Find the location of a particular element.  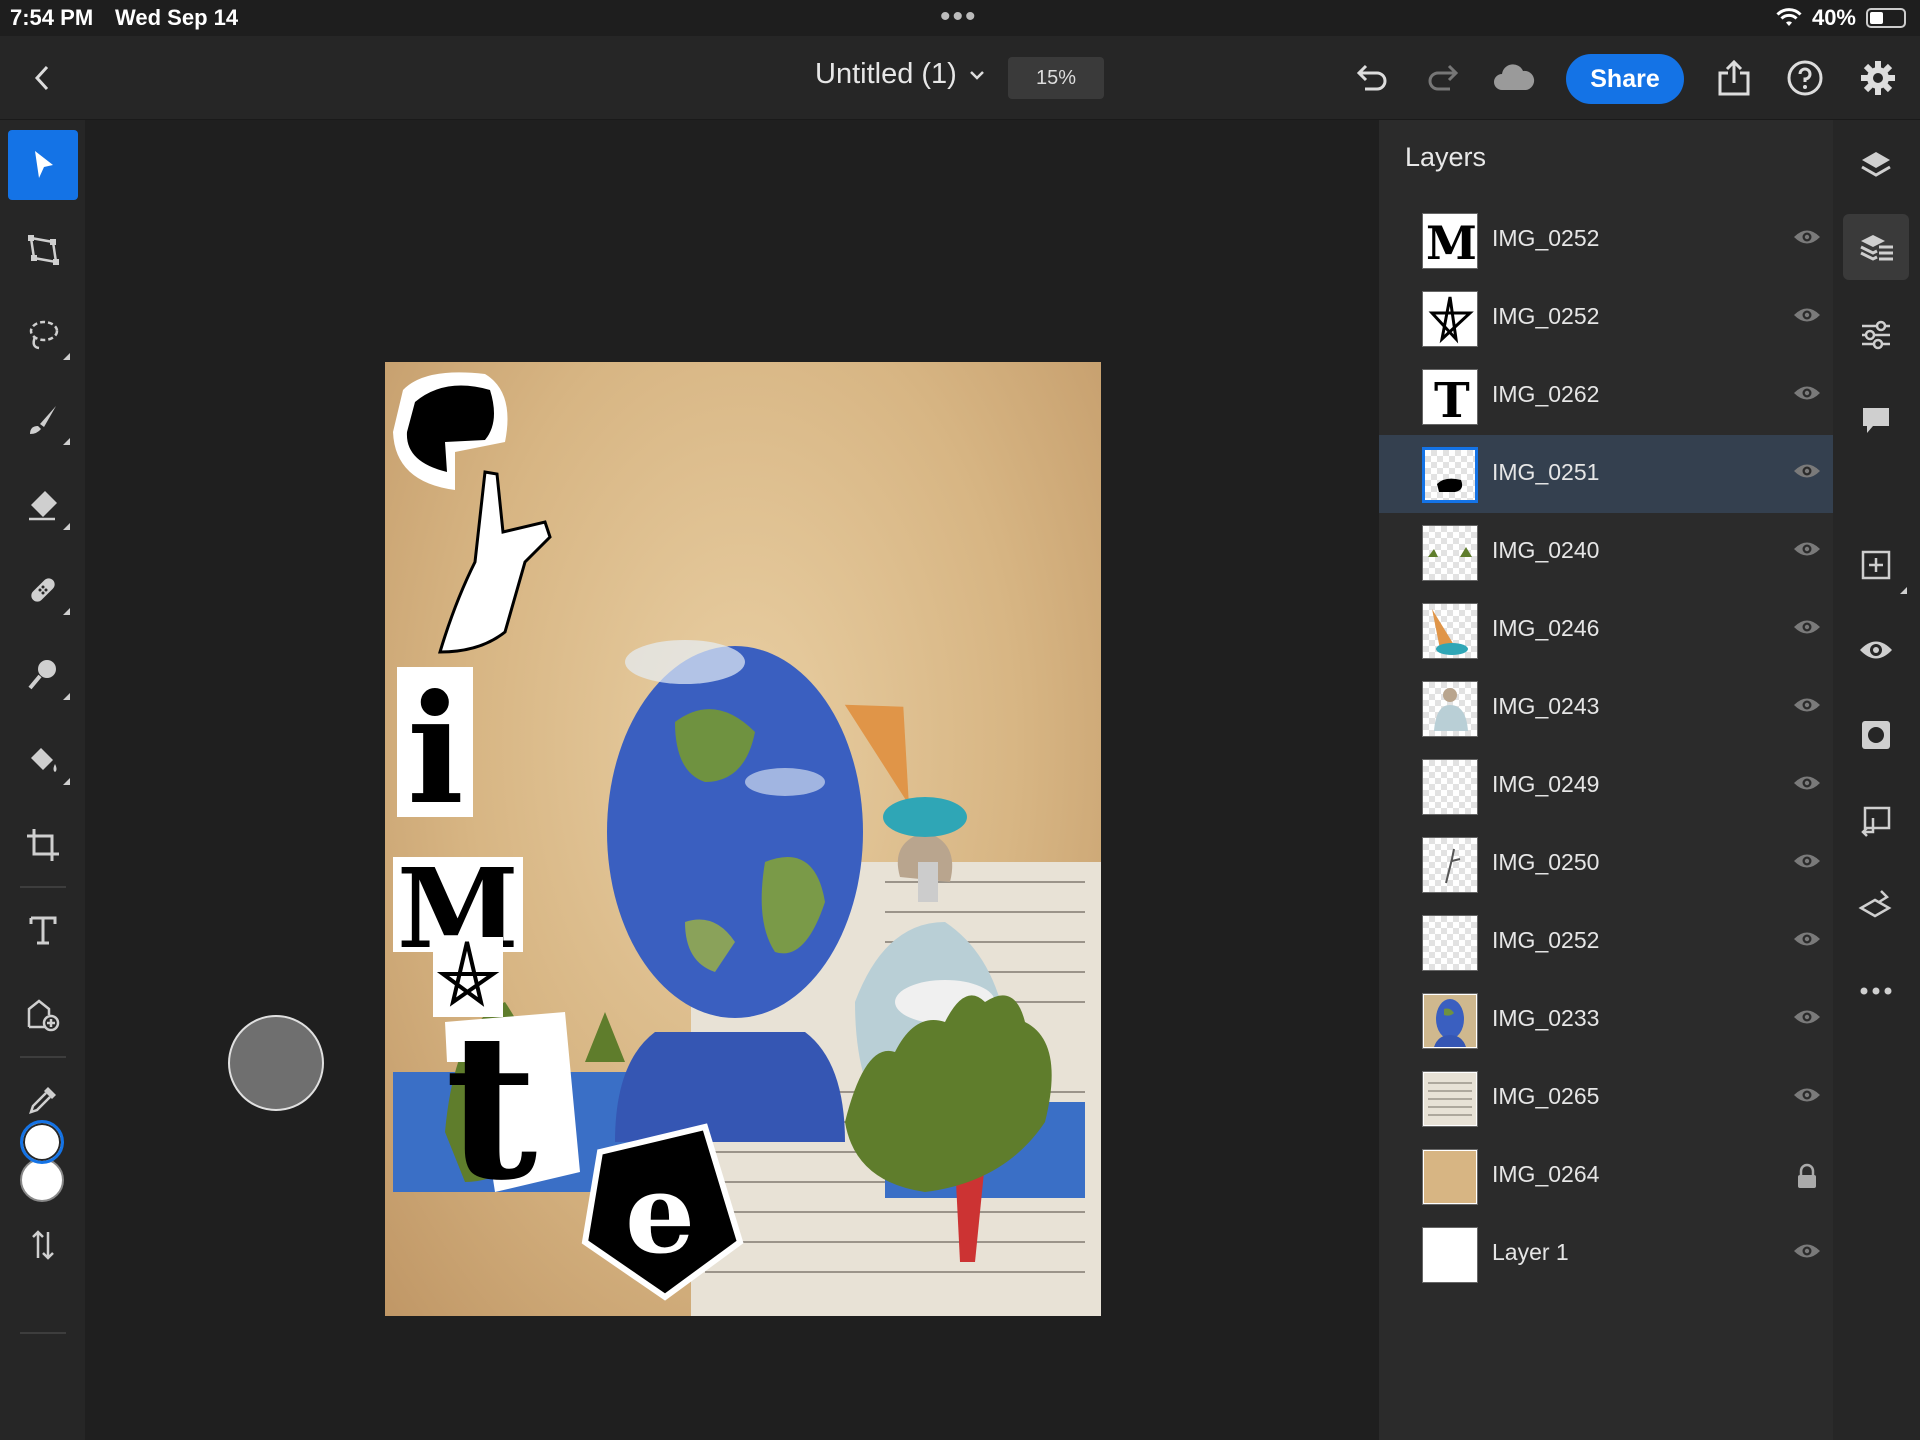

status-time: 7:54 PM is located at coordinates (52, 17).